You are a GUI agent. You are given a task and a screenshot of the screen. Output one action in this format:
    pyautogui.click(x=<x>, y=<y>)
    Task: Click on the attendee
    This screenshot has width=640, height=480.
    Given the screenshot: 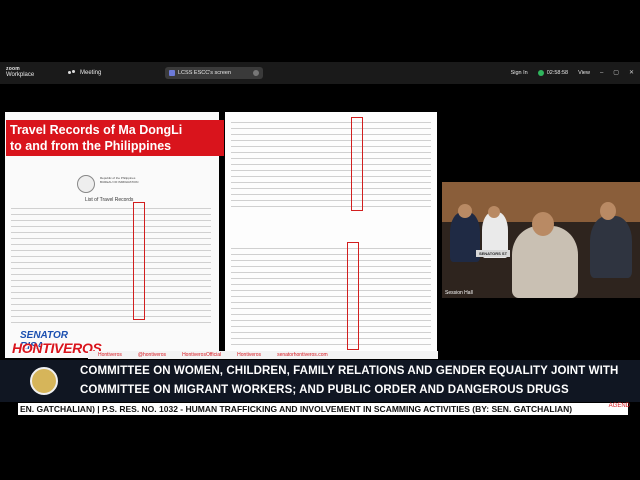 What is the action you would take?
    pyautogui.click(x=611, y=247)
    